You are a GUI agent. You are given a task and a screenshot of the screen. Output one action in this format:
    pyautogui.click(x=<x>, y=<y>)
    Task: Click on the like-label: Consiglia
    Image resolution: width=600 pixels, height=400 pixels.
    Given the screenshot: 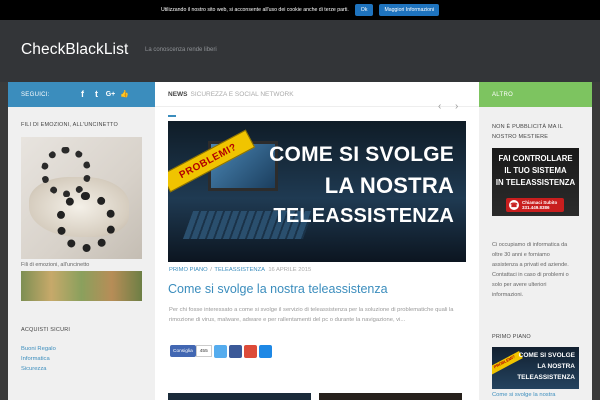 What is the action you would take?
    pyautogui.click(x=183, y=351)
    